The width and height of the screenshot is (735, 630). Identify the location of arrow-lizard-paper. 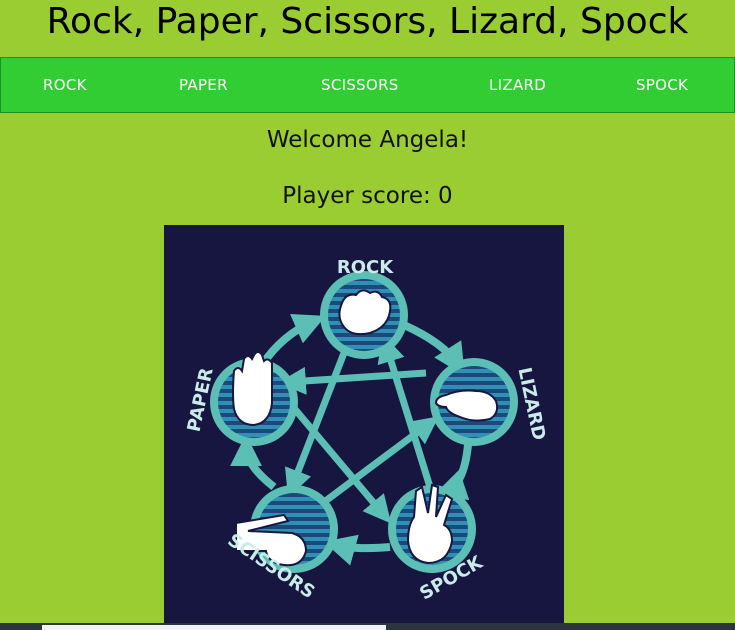
(352, 380).